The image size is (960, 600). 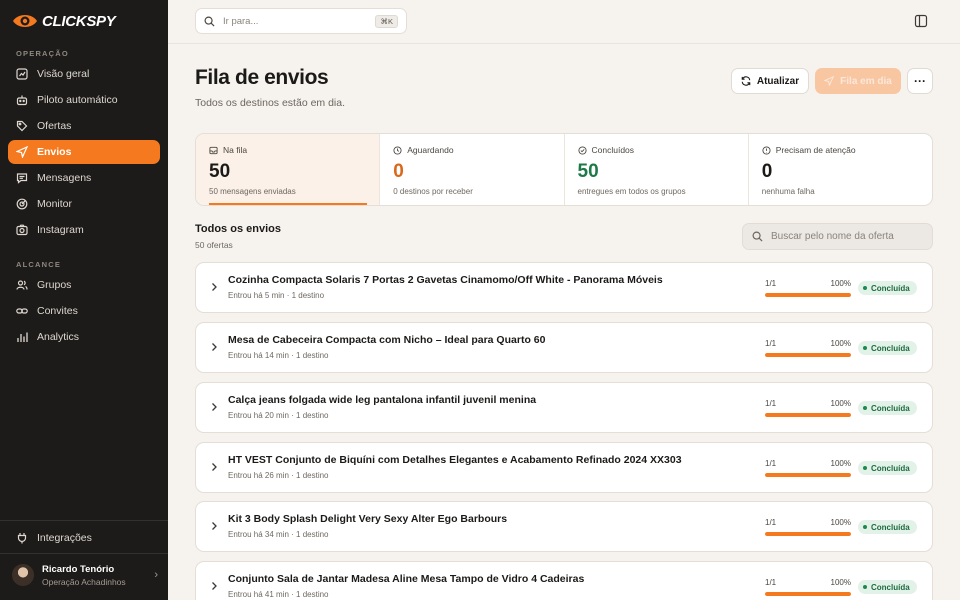 I want to click on chart-icon, so click(x=22, y=74).